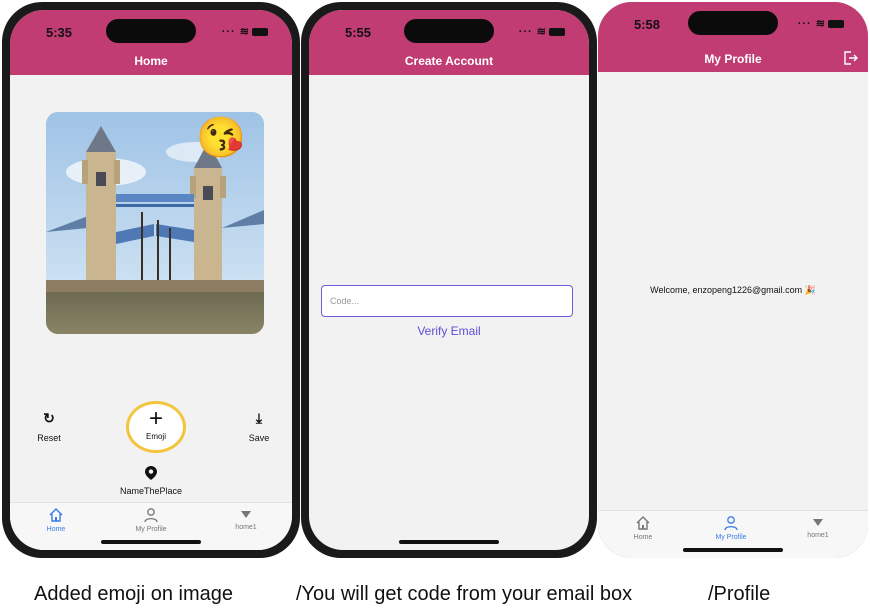  Describe the element at coordinates (358, 32) in the screenshot. I see `status-time: 5:55` at that location.